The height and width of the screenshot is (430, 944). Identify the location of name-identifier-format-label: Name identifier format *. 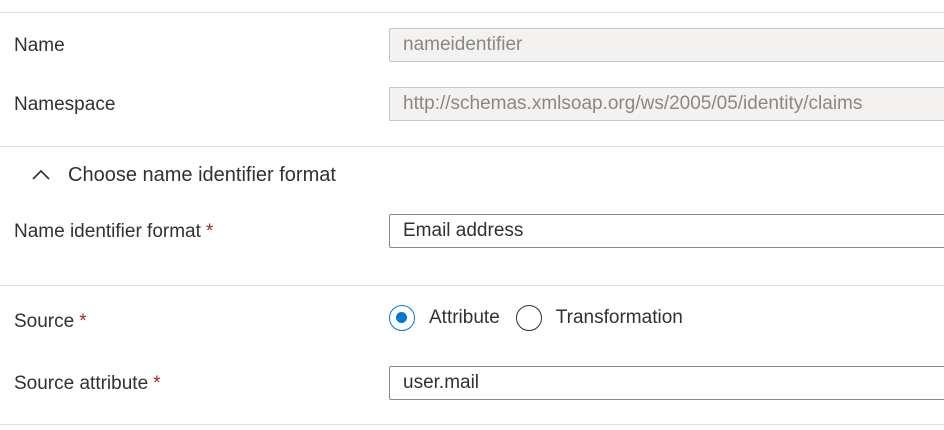
(113, 232).